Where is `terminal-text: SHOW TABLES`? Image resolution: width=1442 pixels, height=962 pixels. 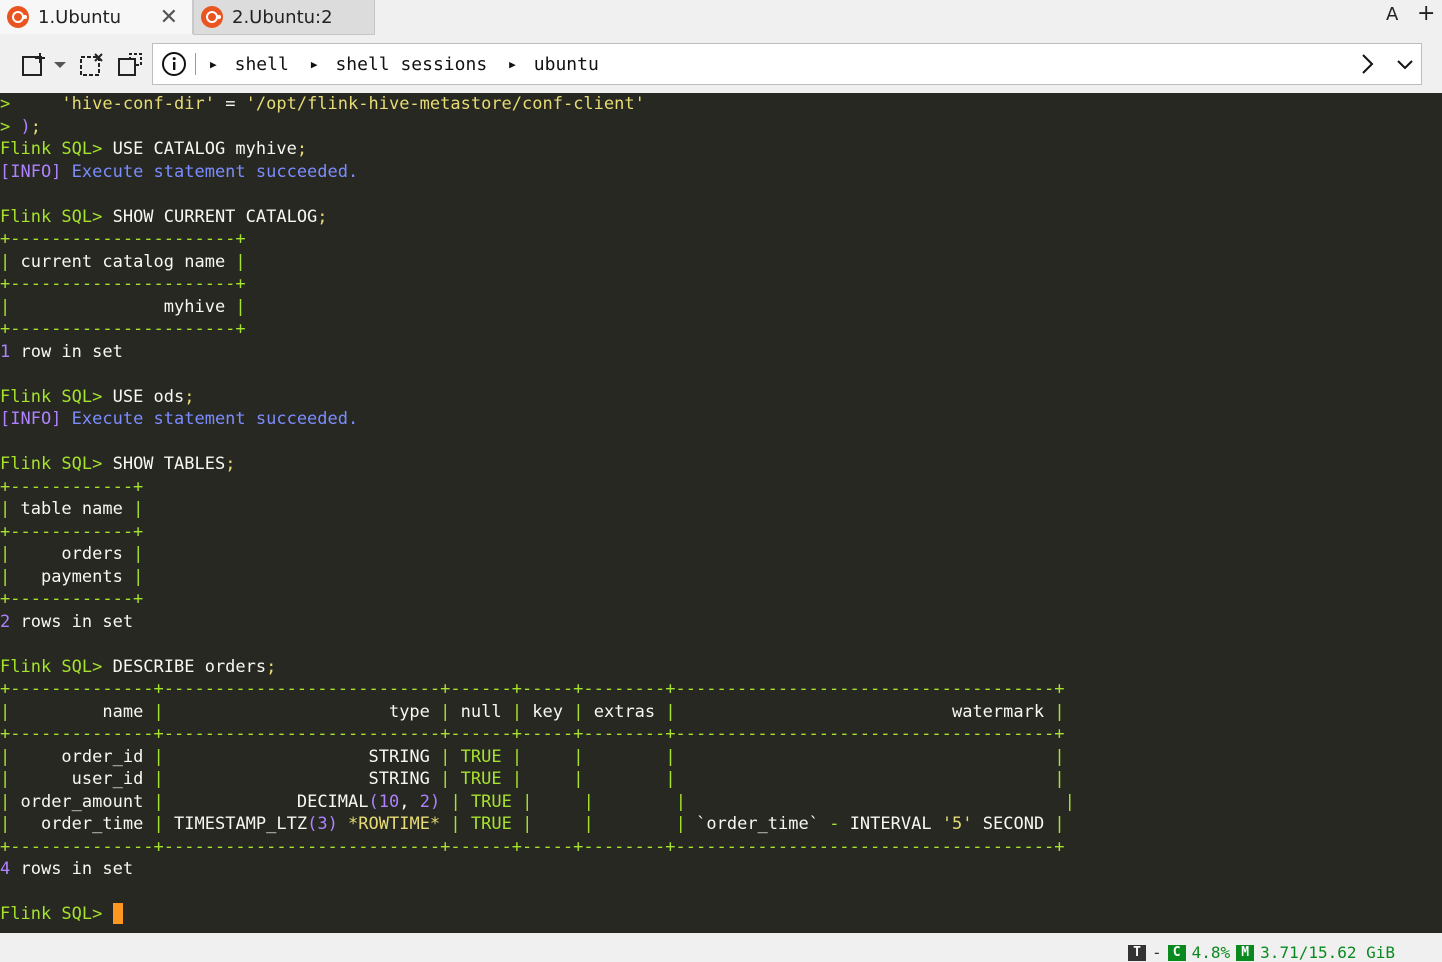
terminal-text: SHOW TABLES is located at coordinates (169, 464).